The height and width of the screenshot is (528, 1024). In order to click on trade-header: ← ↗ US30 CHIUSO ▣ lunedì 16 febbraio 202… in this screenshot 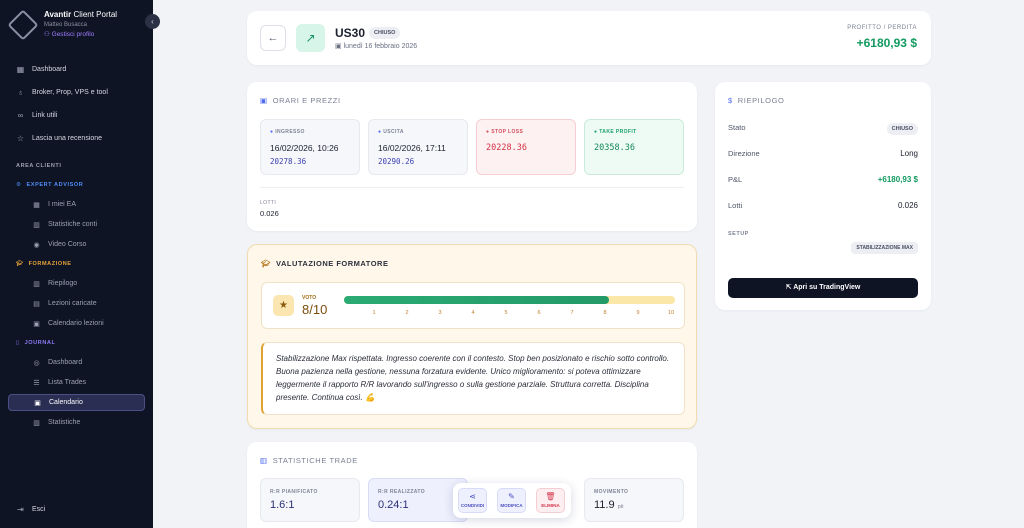, I will do `click(589, 38)`.